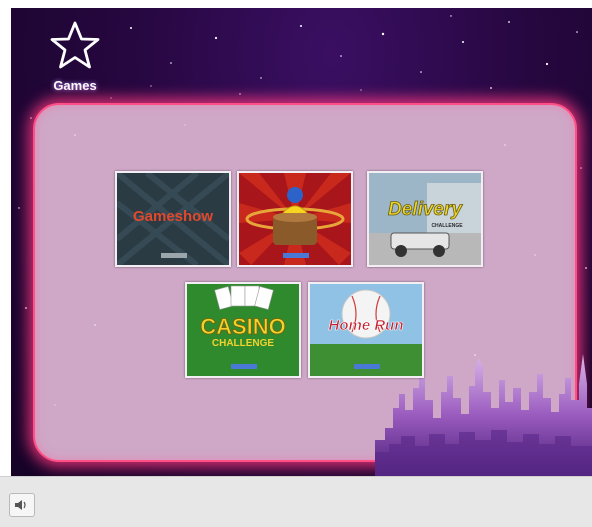 This screenshot has width=592, height=527. I want to click on gameshow-thumbnail: Gameshow, so click(173, 219).